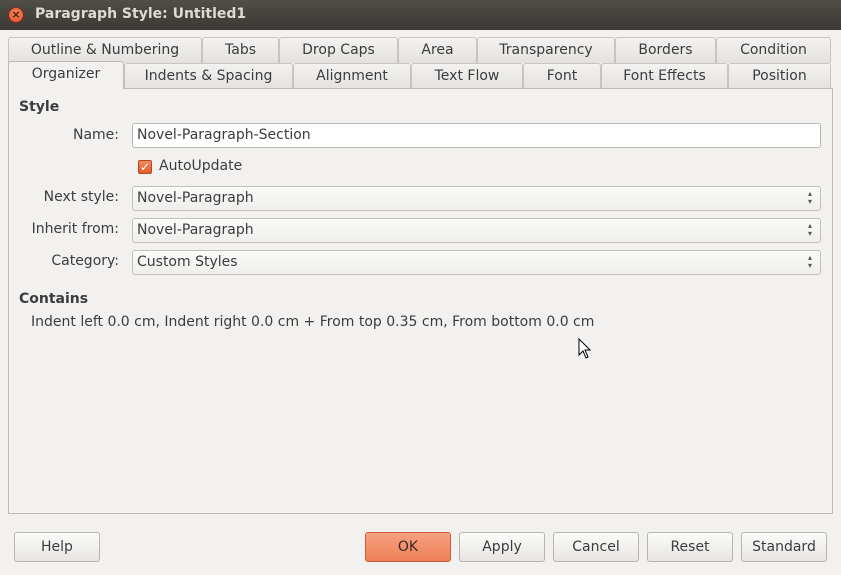  I want to click on ok-button: OK, so click(408, 547).